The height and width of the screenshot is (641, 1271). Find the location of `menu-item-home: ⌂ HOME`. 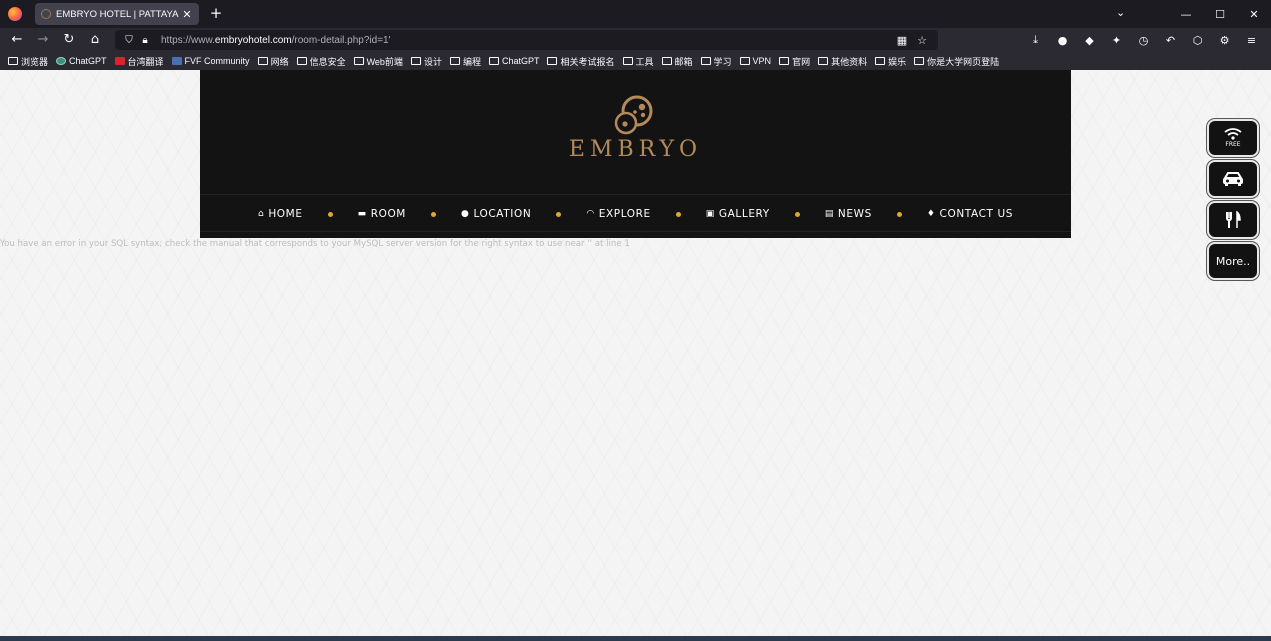

menu-item-home: ⌂ HOME is located at coordinates (280, 214).